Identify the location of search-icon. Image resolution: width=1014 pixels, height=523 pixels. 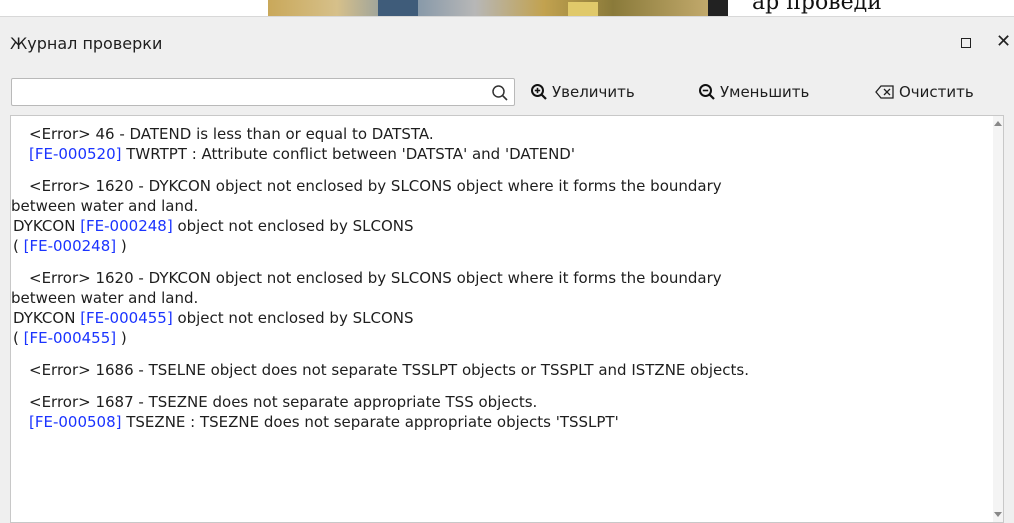
(500, 93).